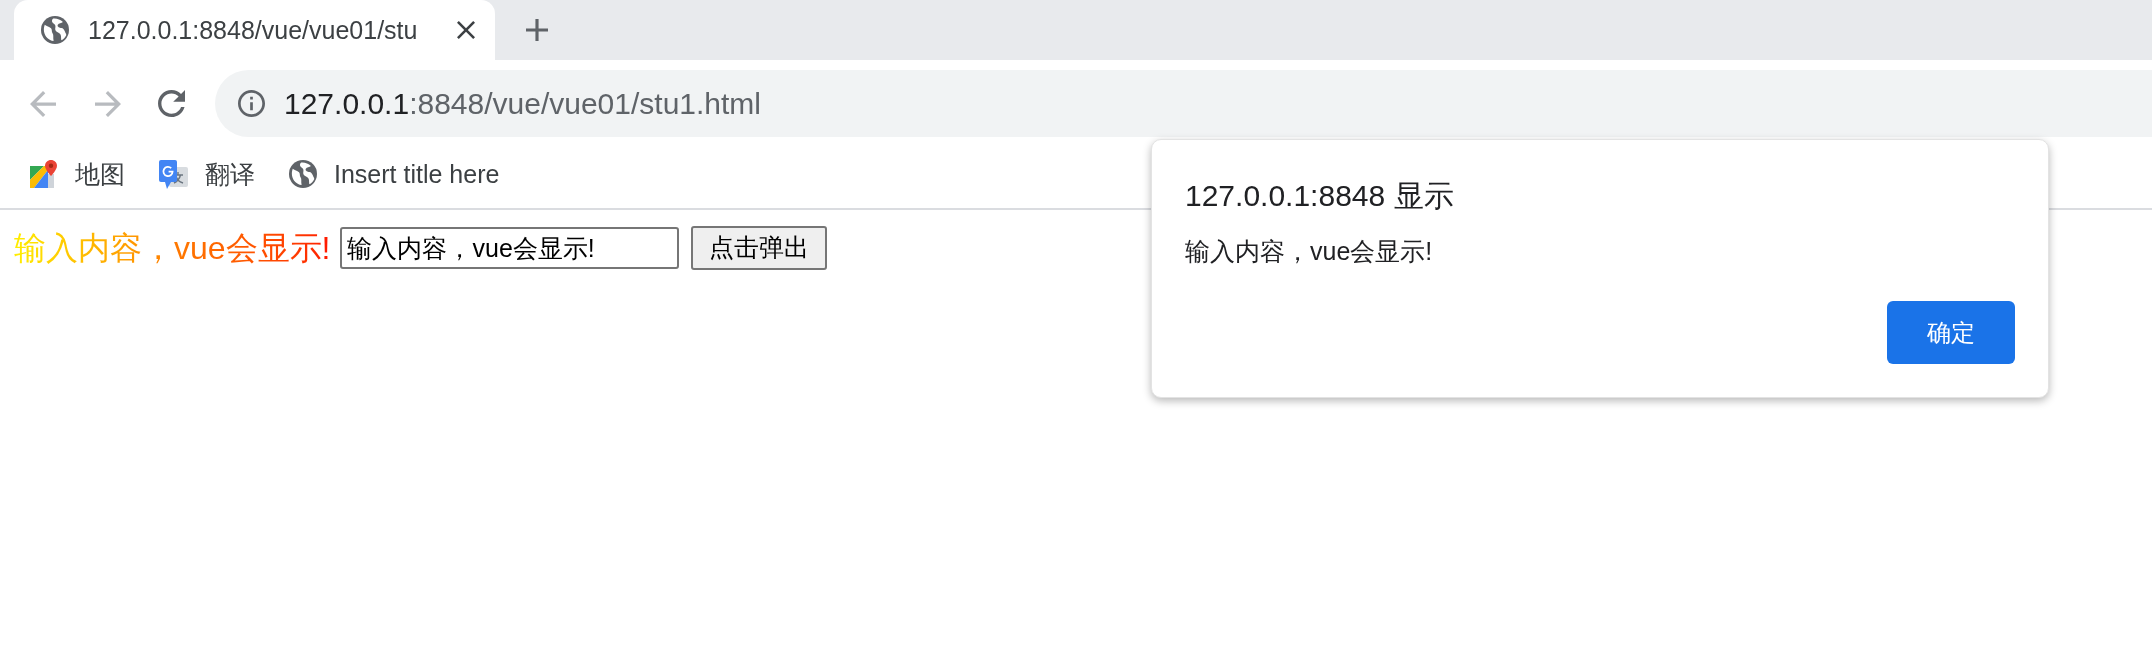 The width and height of the screenshot is (2152, 664). Describe the element at coordinates (251, 103) in the screenshot. I see `info-icon` at that location.